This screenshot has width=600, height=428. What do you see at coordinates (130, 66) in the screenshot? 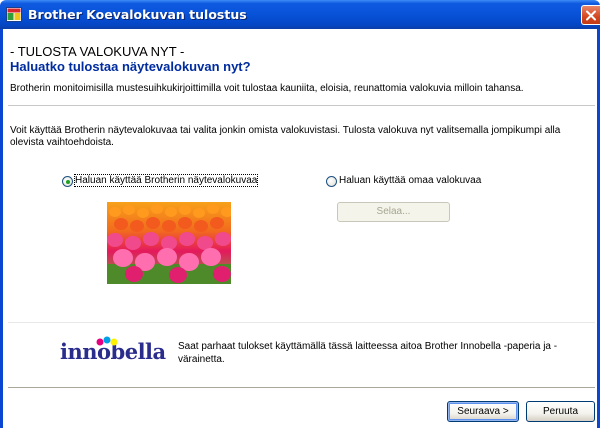
I see `page-question: Haluatko tulostaa näytevalokuvan nyt?` at bounding box center [130, 66].